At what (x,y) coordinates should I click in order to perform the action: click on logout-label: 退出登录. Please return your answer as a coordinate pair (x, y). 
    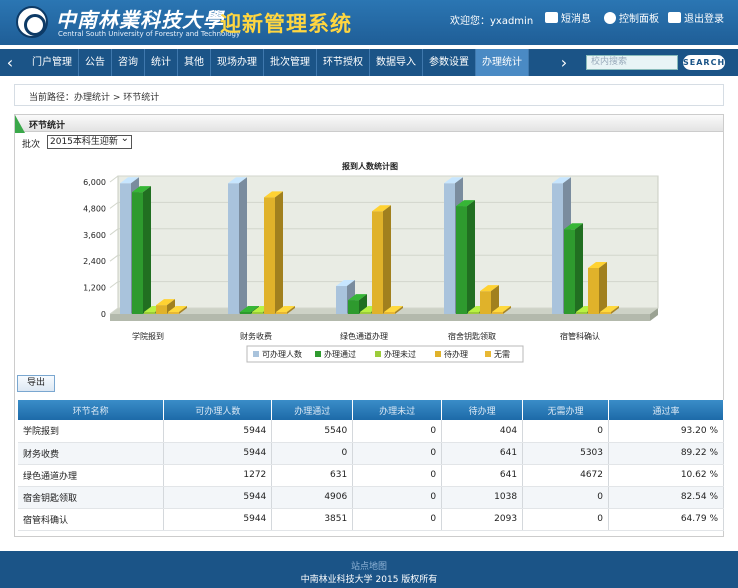
    Looking at the image, I should click on (704, 19).